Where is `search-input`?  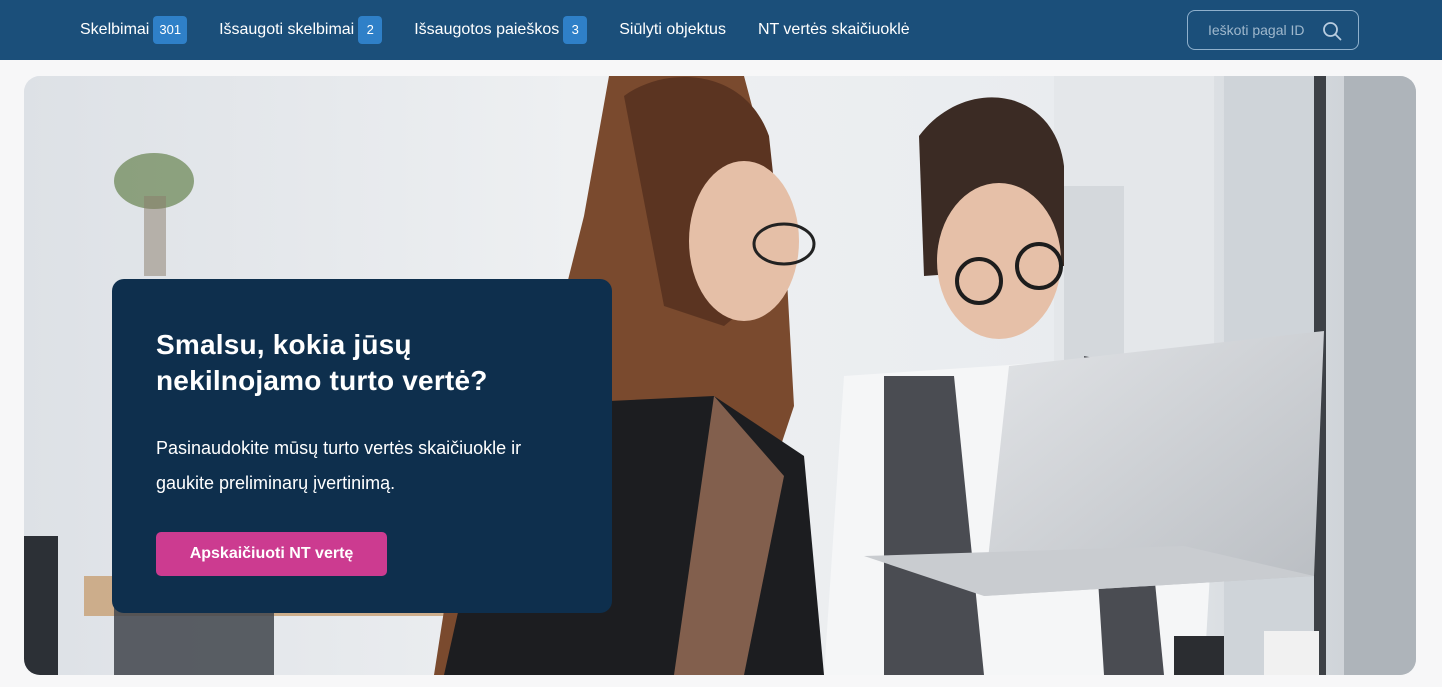
search-input is located at coordinates (1263, 30).